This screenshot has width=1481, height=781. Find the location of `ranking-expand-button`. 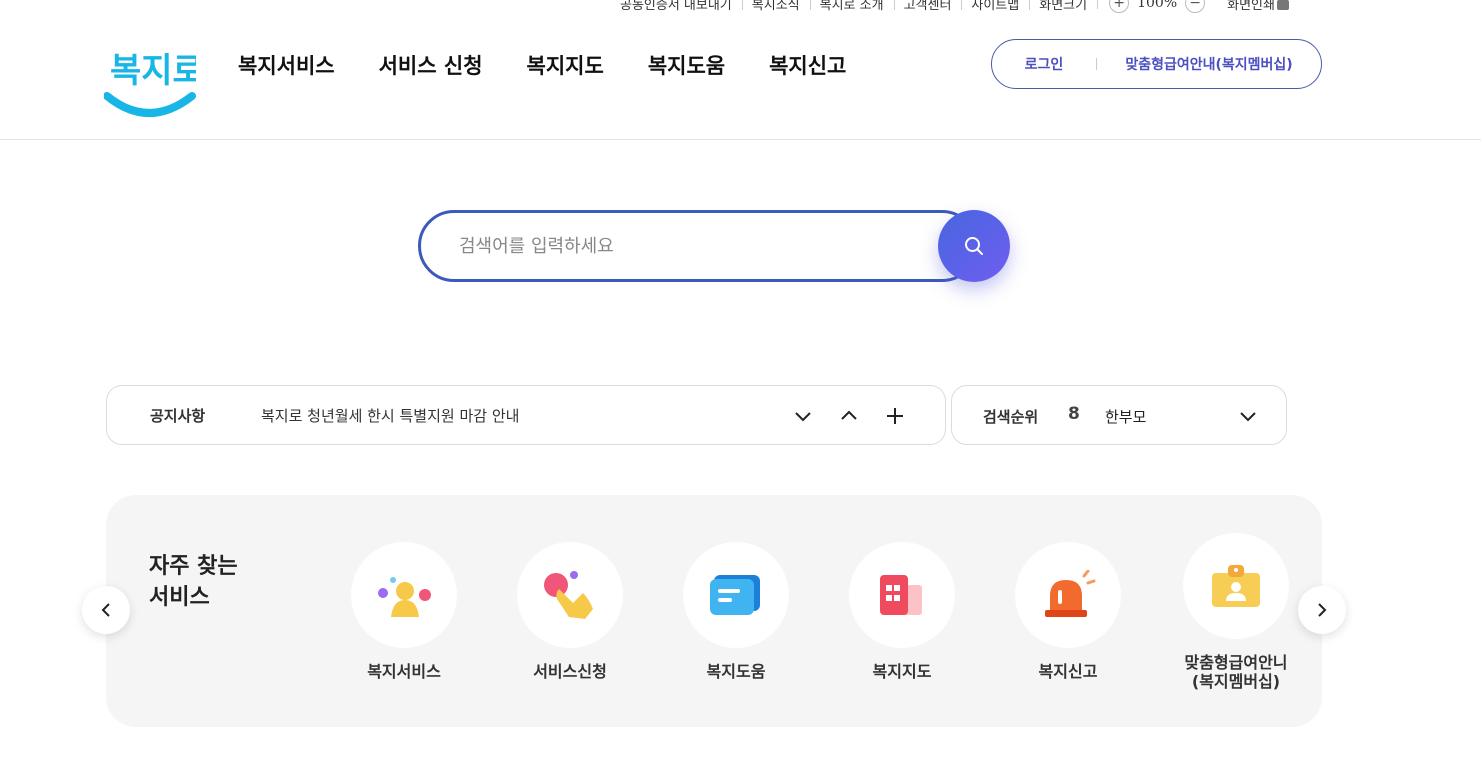

ranking-expand-button is located at coordinates (1248, 416).